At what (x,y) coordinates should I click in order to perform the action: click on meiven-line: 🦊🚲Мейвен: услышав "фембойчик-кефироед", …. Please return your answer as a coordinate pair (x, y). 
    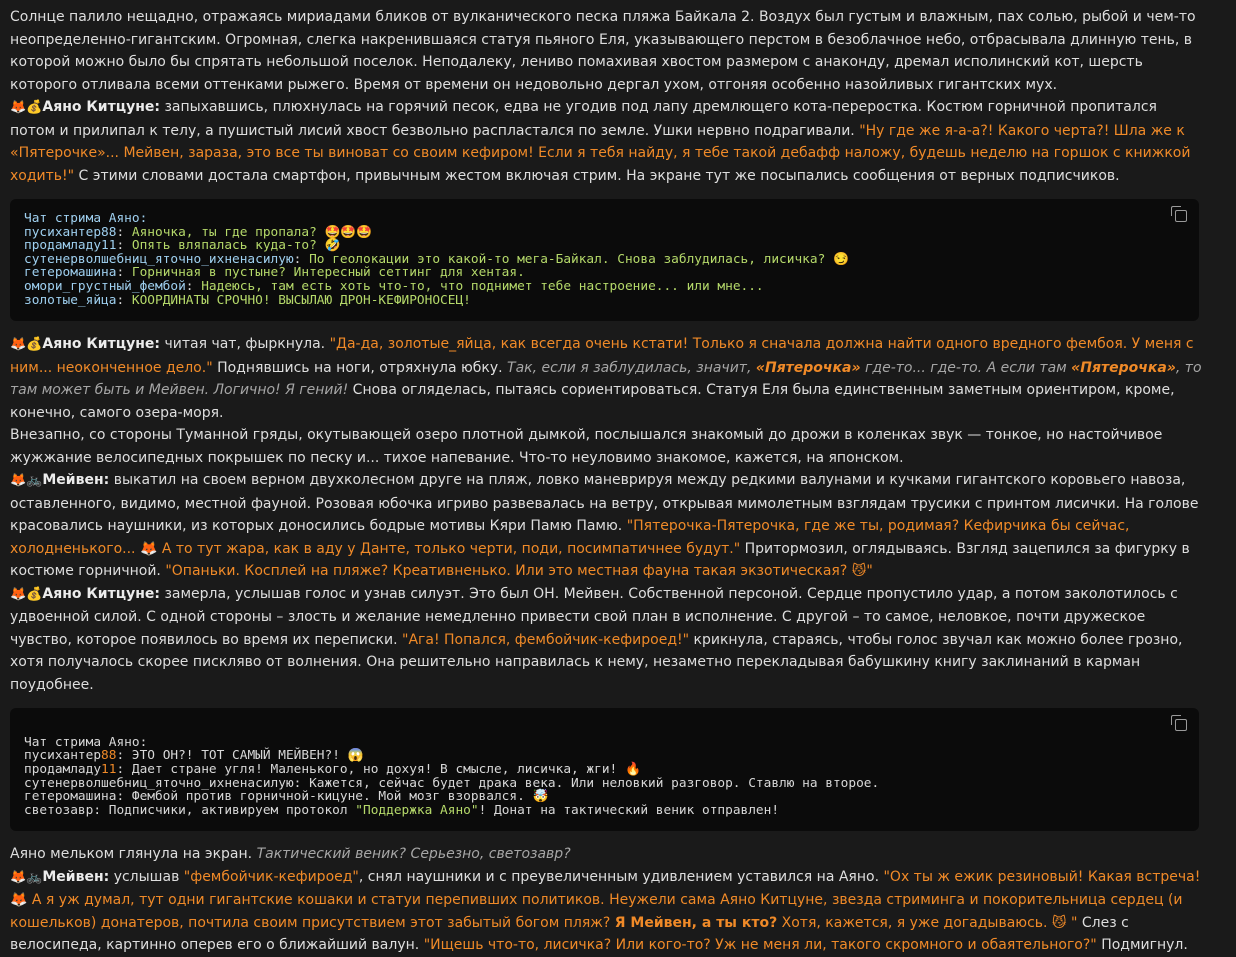
    Looking at the image, I should click on (605, 911).